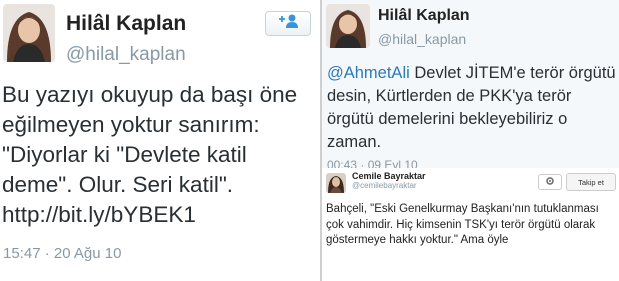 The width and height of the screenshot is (619, 281). I want to click on follow-button-label: Takip et, so click(591, 182).